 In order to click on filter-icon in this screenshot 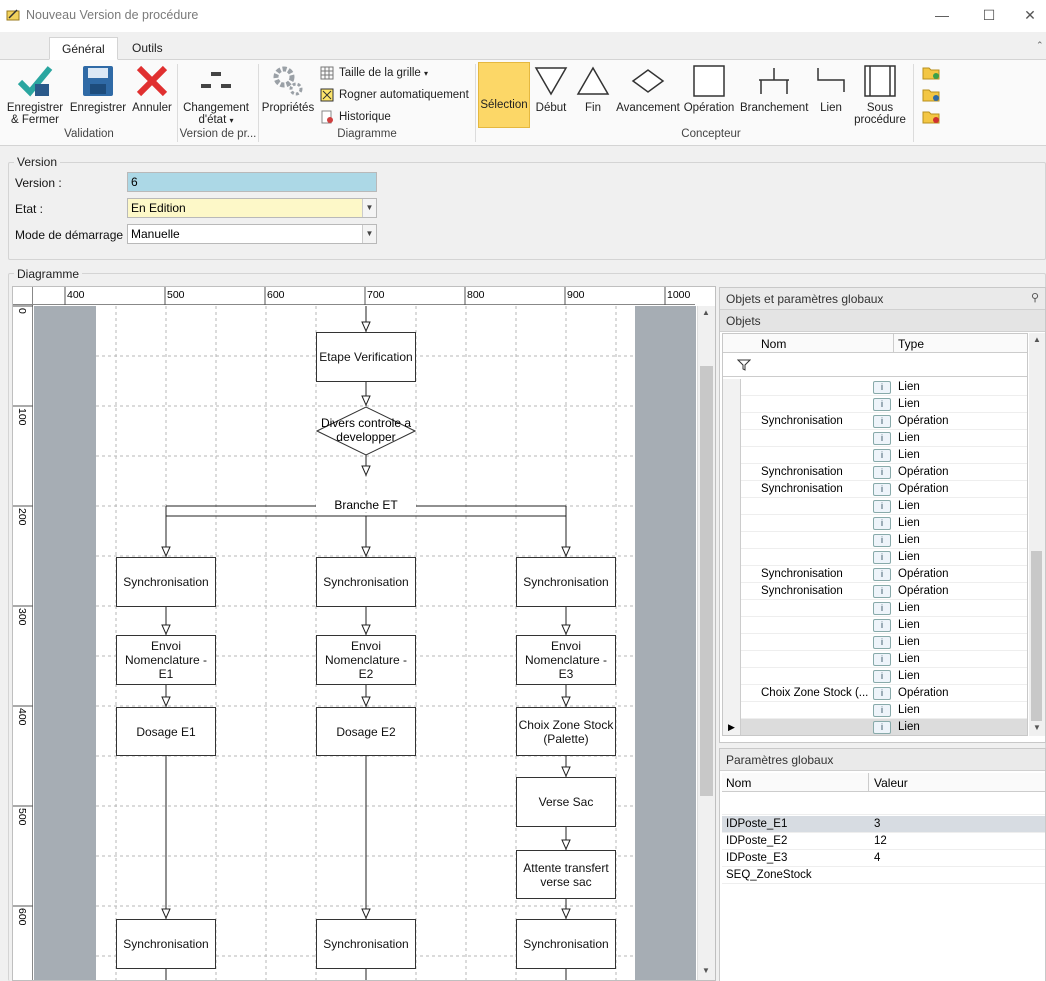, I will do `click(744, 365)`.